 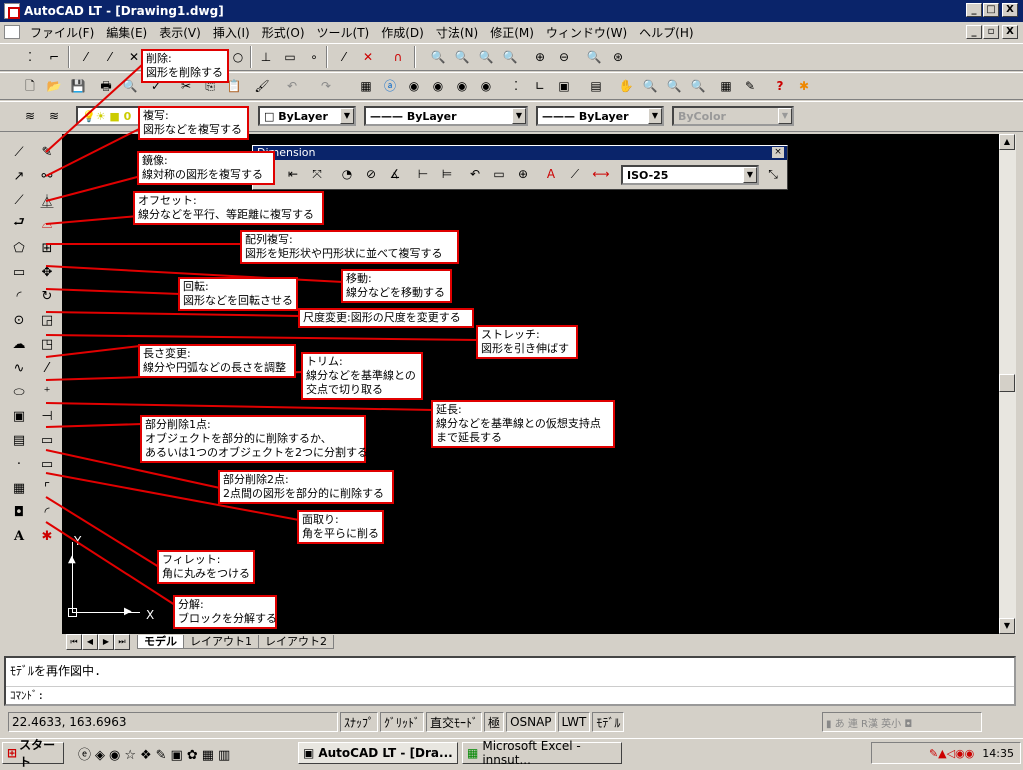 What do you see at coordinates (19, 320) in the screenshot?
I see `circle-icon: ⊙` at bounding box center [19, 320].